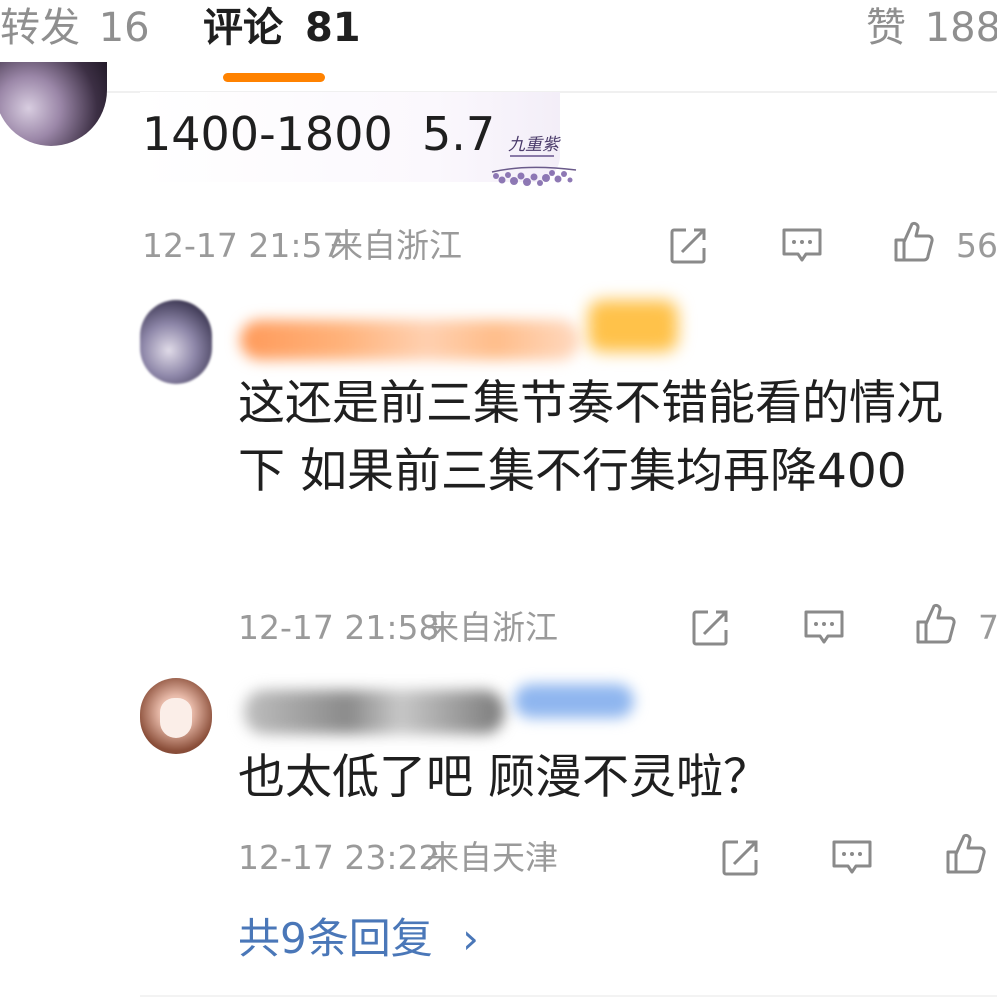 This screenshot has height=1006, width=997. I want to click on comment-location: 来自浙江, so click(396, 245).